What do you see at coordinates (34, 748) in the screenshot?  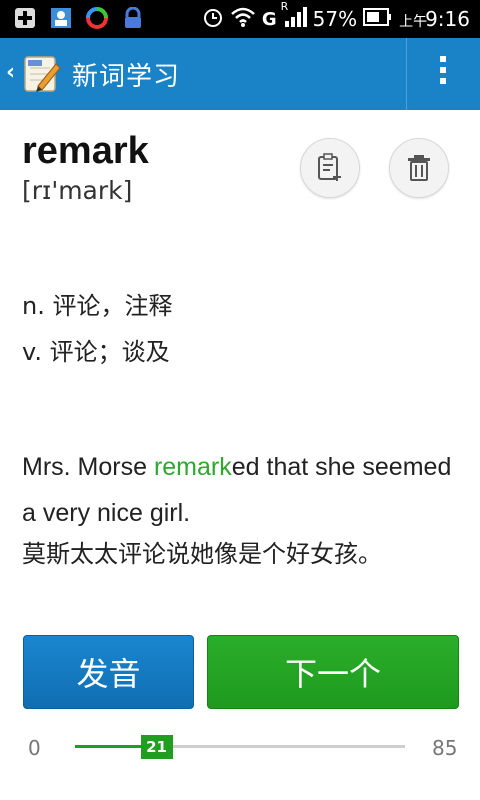 I see `slider-min-label: 0` at bounding box center [34, 748].